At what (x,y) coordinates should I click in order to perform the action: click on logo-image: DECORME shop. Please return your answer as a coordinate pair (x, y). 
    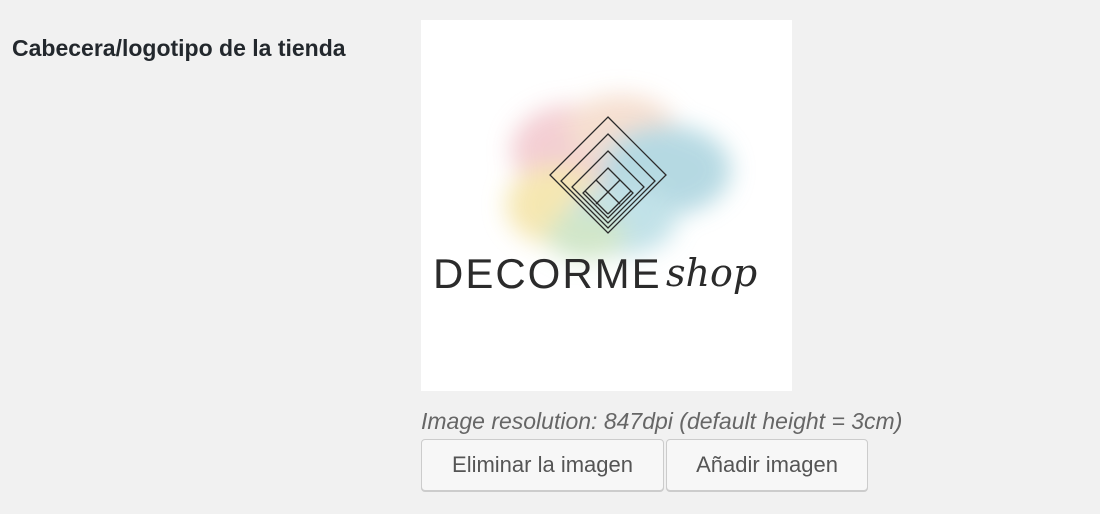
    Looking at the image, I should click on (595, 196).